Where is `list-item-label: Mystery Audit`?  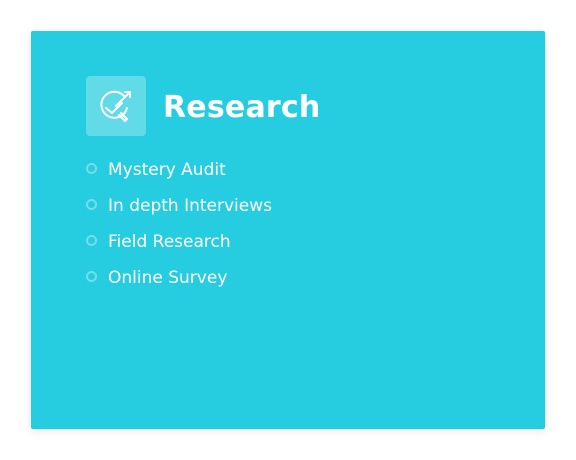
list-item-label: Mystery Audit is located at coordinates (167, 169).